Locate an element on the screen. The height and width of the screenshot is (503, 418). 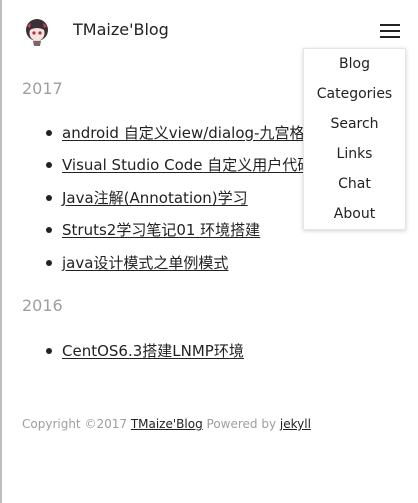
footer-jekyll-link: jekyll is located at coordinates (295, 424).